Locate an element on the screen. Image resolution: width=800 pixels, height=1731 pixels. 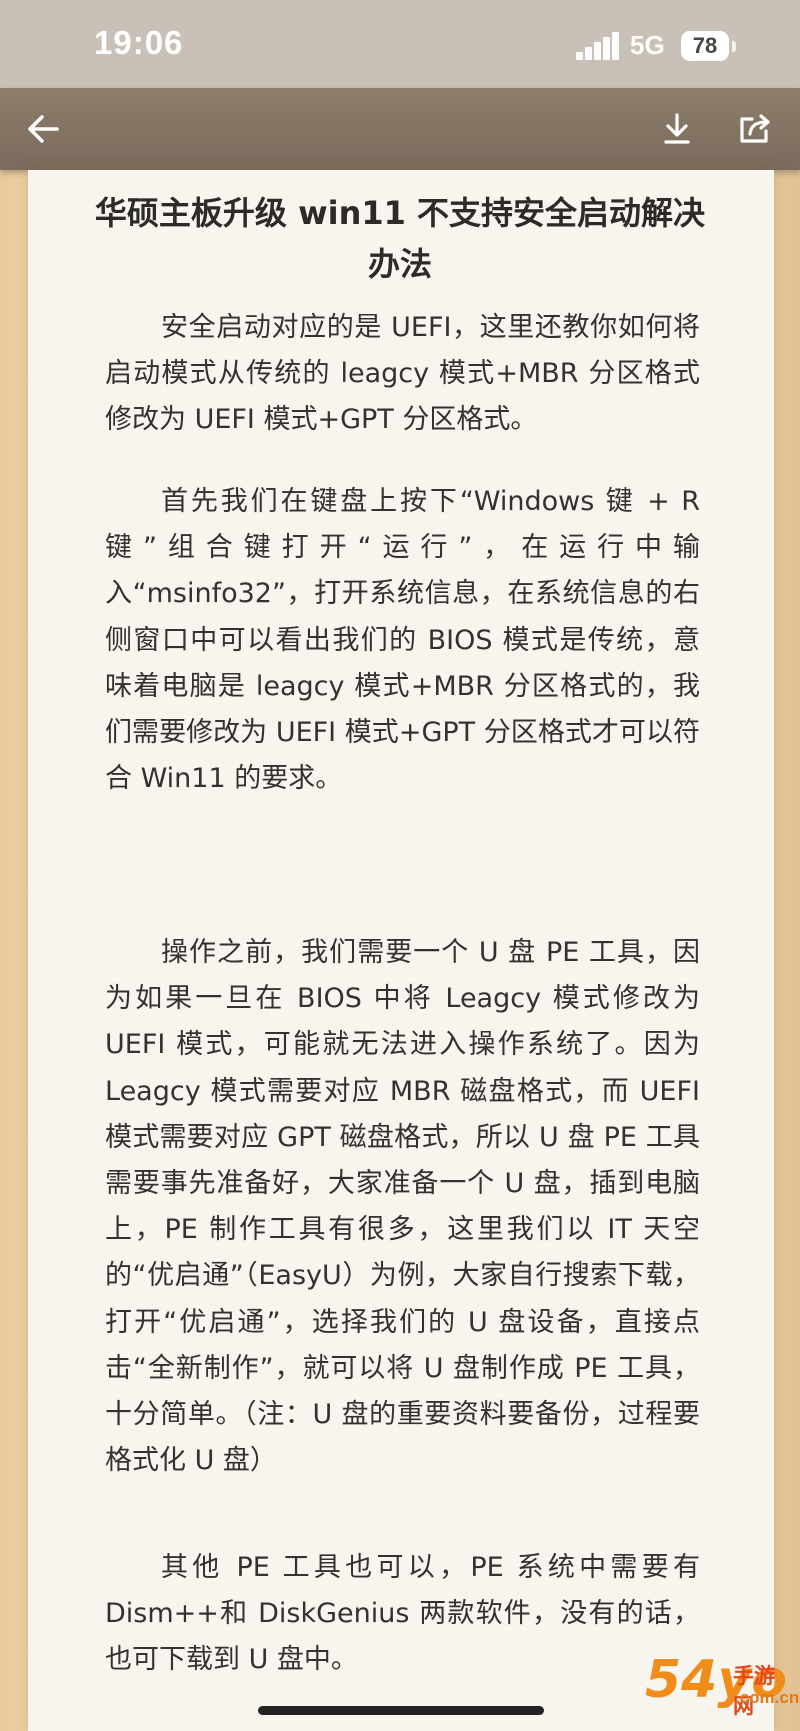
download-button is located at coordinates (677, 129).